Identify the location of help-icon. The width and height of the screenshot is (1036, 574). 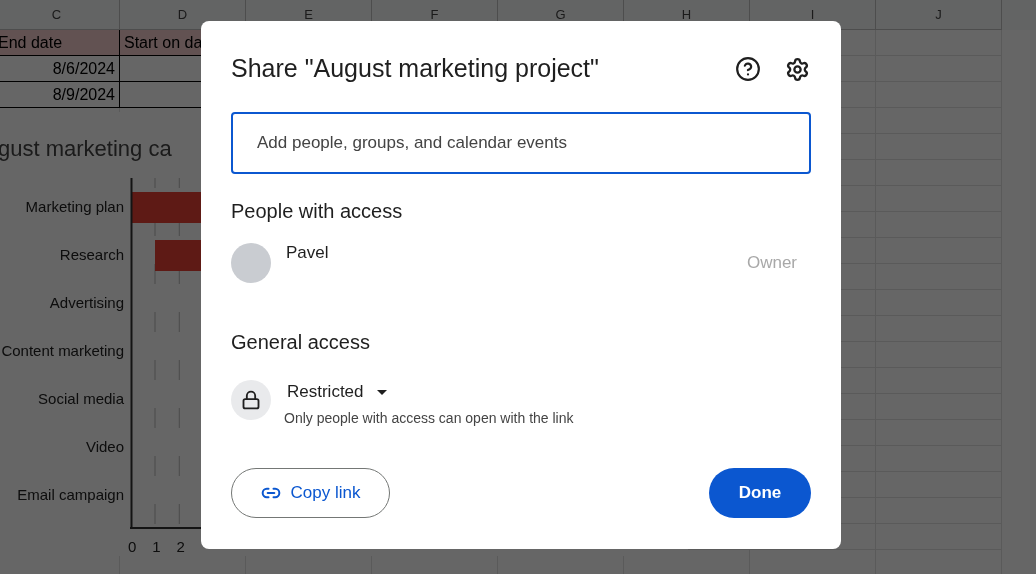
(748, 69).